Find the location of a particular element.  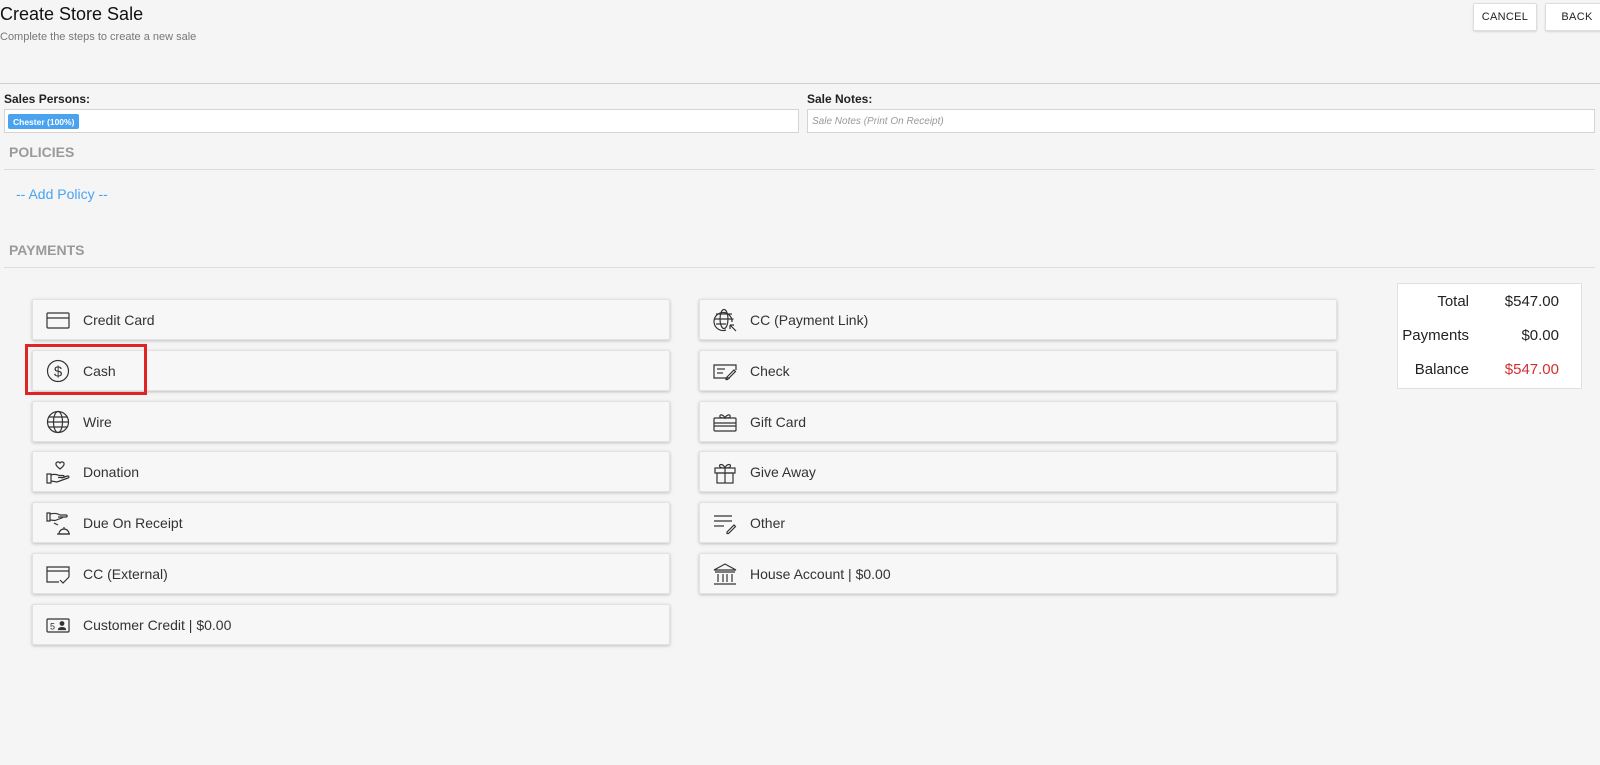

policies-title: POLICIES is located at coordinates (42, 152).